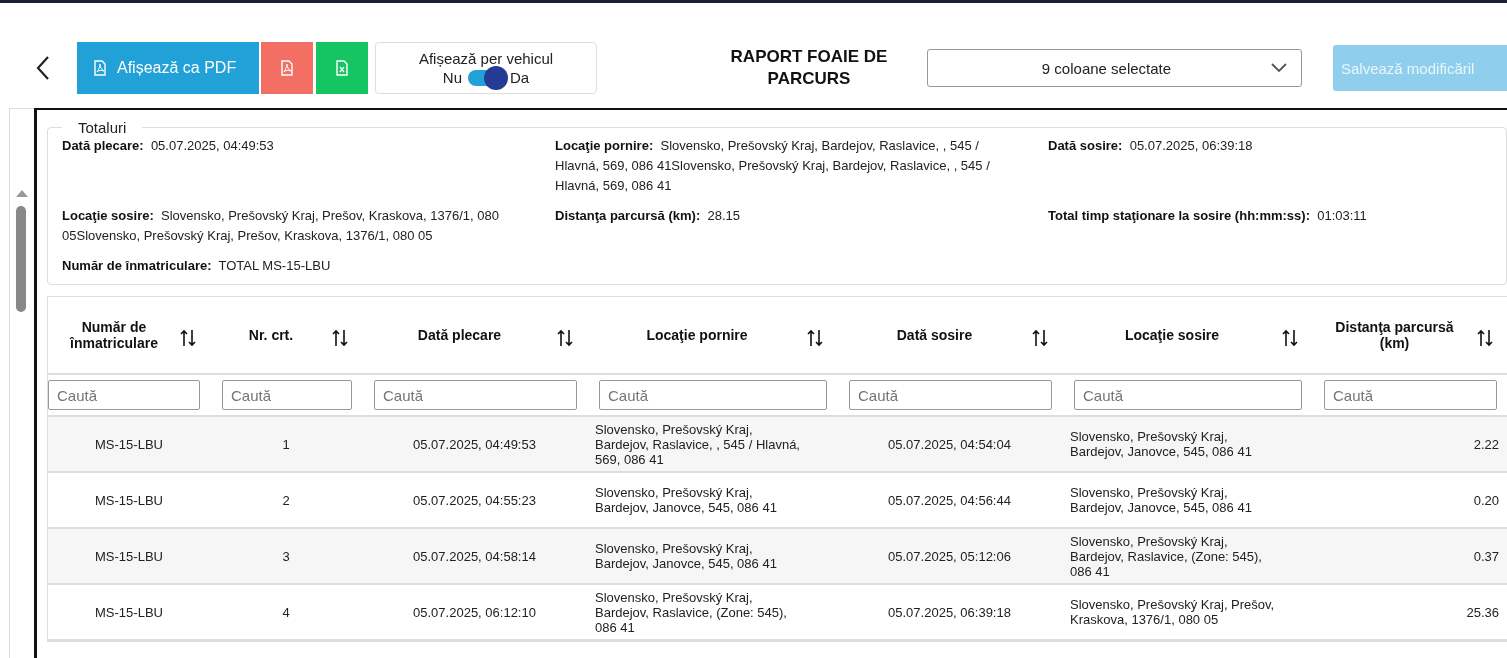 The width and height of the screenshot is (1507, 658). I want to click on column-header: Număr de înmatriculare, so click(114, 335).